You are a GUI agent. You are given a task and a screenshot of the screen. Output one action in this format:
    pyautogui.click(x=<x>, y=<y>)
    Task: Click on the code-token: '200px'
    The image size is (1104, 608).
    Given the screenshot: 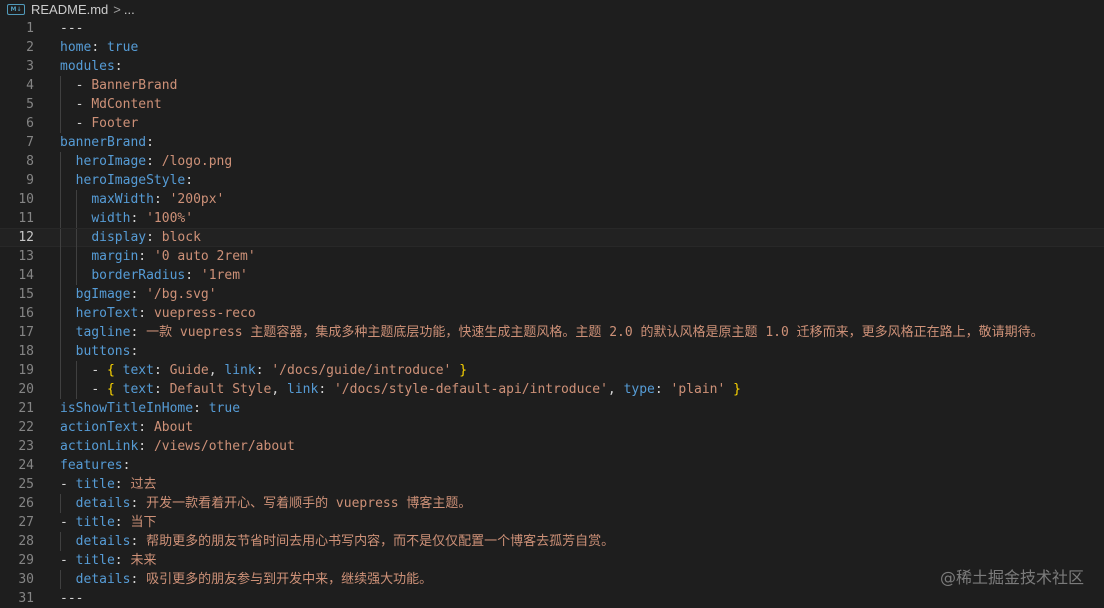 What is the action you would take?
    pyautogui.click(x=197, y=199)
    